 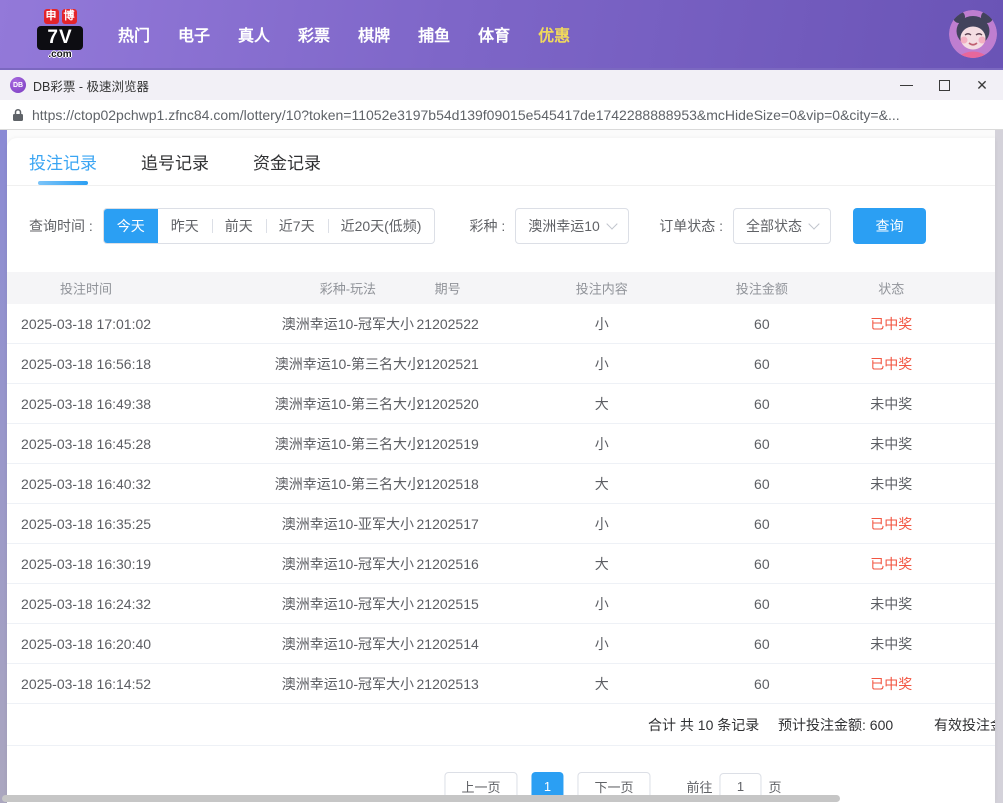 I want to click on goto-page-label: 前往, so click(x=699, y=787).